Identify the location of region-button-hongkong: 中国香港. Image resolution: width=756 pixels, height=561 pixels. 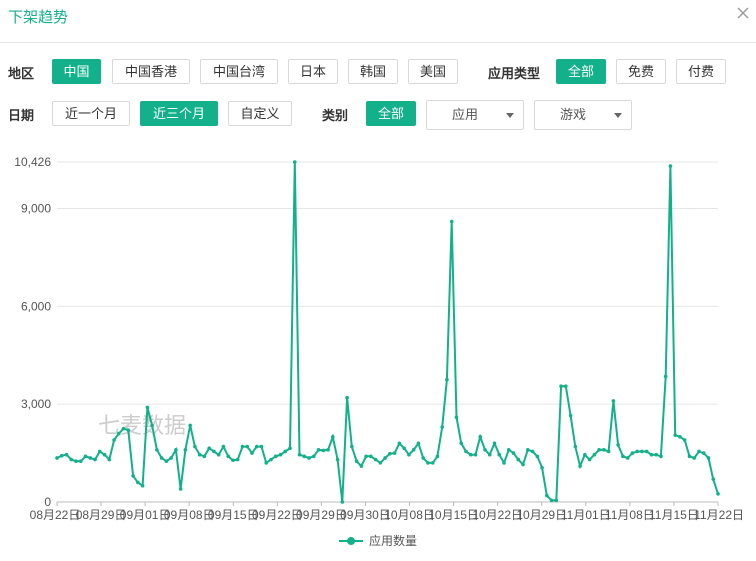
(151, 71).